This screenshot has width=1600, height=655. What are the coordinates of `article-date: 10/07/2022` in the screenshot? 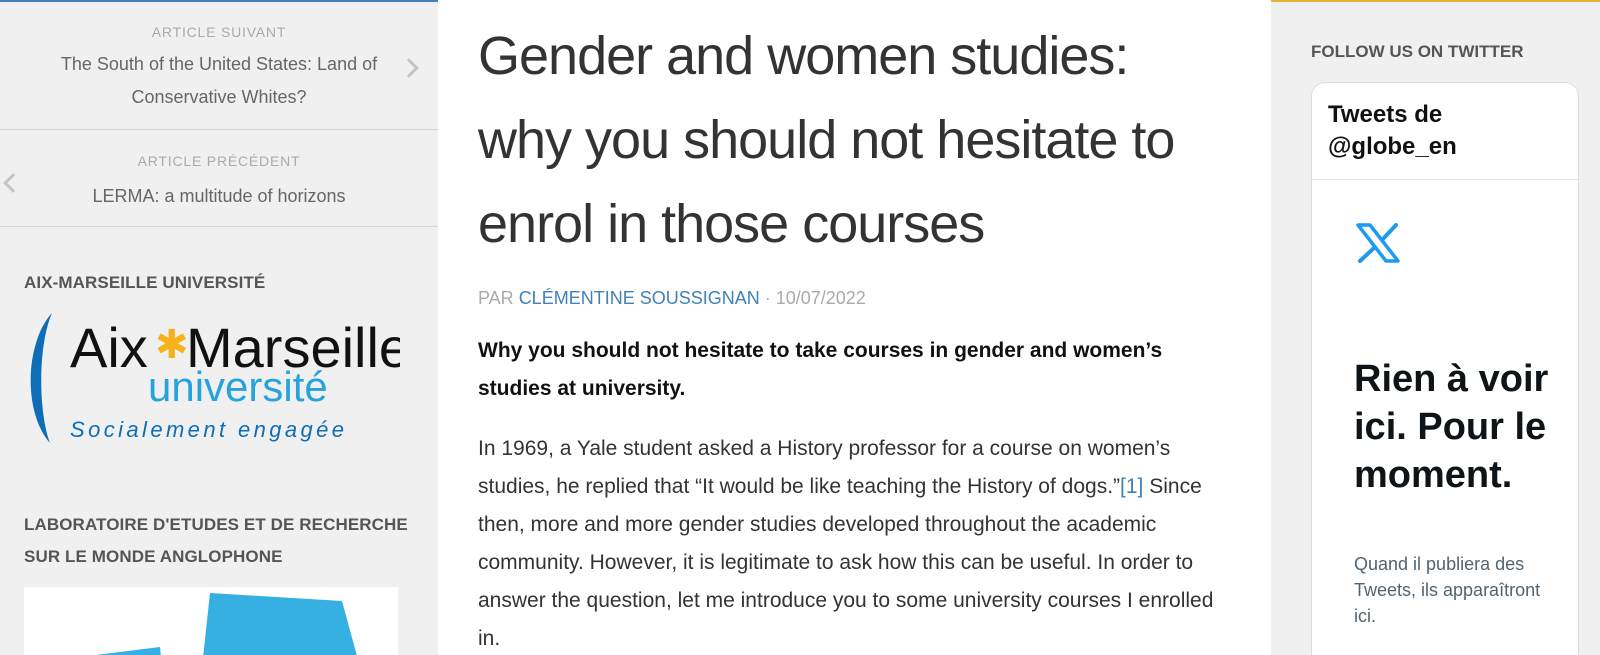 It's located at (820, 298).